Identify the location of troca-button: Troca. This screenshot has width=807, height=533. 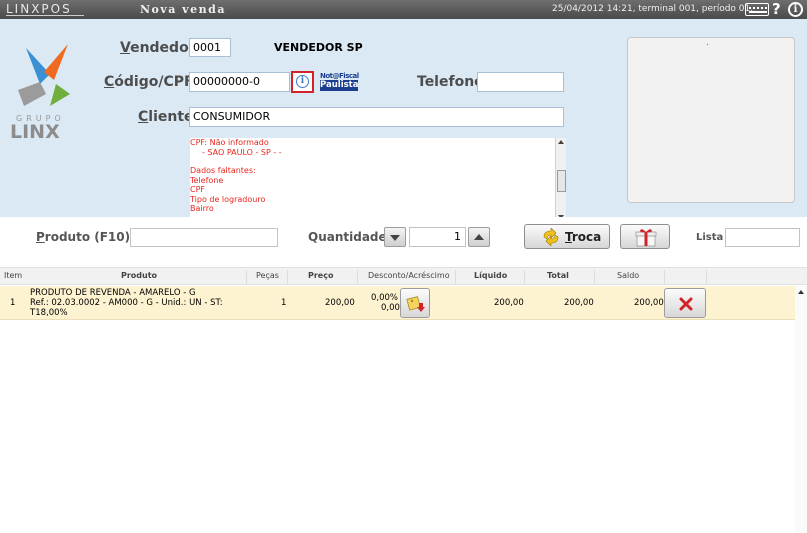
(567, 236).